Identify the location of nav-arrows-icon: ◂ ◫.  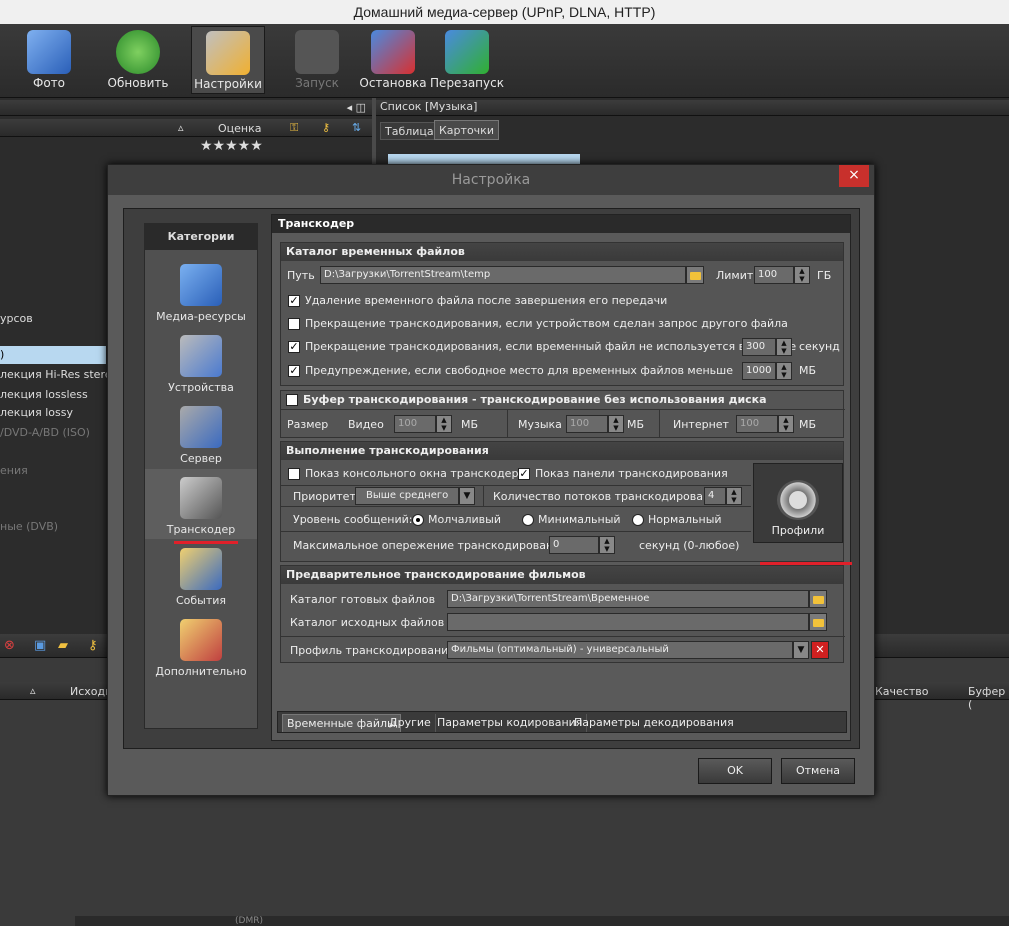
(356, 107).